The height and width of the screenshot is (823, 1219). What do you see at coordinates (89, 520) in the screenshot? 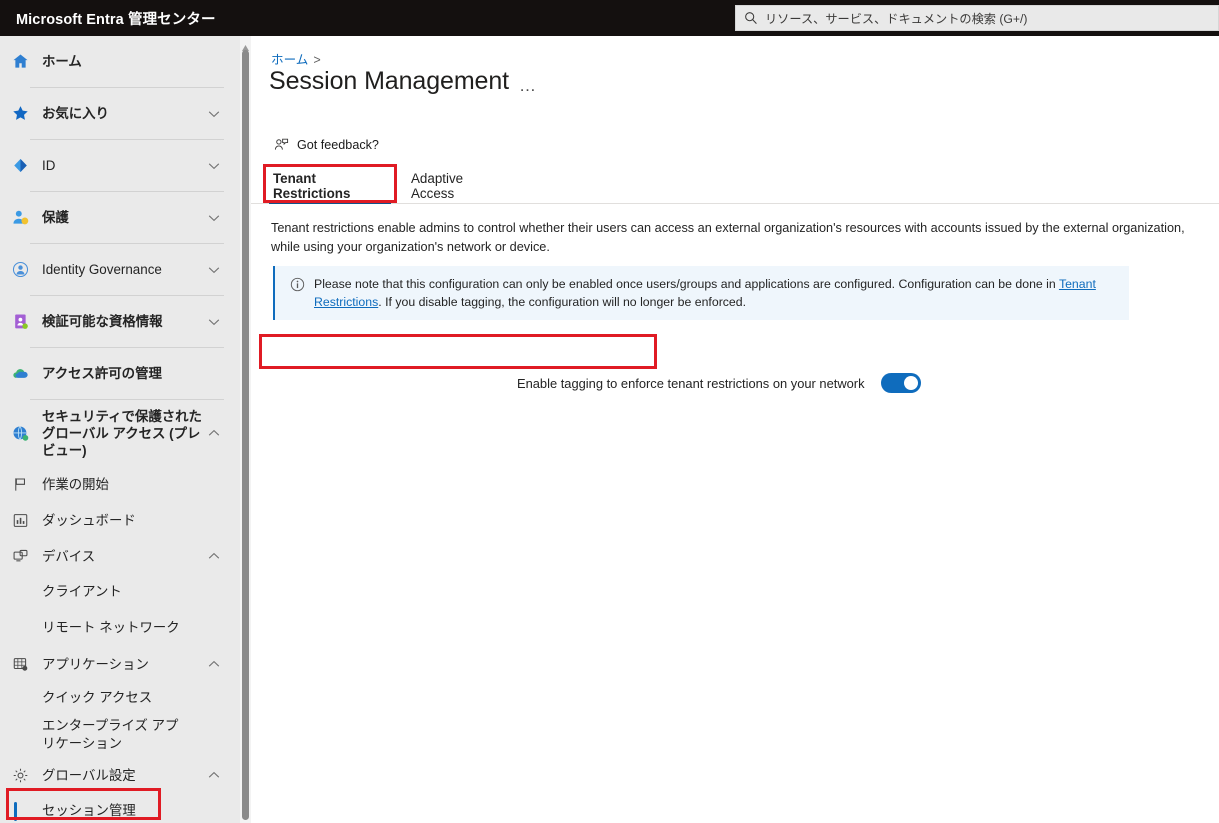
I see `sidebar-item-label: ダッシュボード` at bounding box center [89, 520].